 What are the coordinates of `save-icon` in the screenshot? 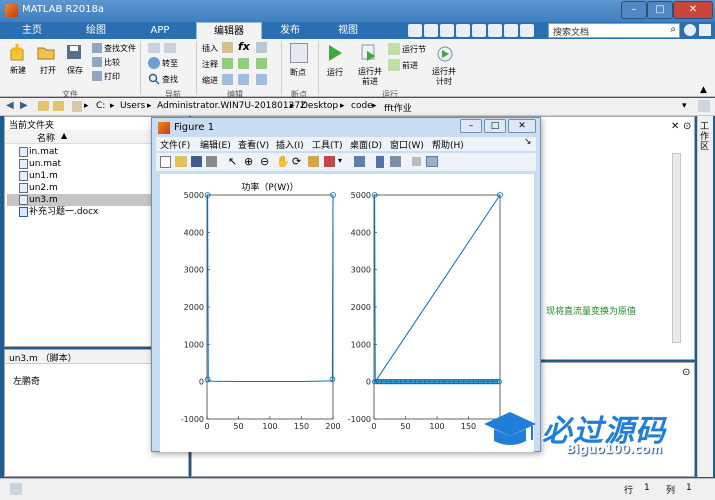 It's located at (74, 52).